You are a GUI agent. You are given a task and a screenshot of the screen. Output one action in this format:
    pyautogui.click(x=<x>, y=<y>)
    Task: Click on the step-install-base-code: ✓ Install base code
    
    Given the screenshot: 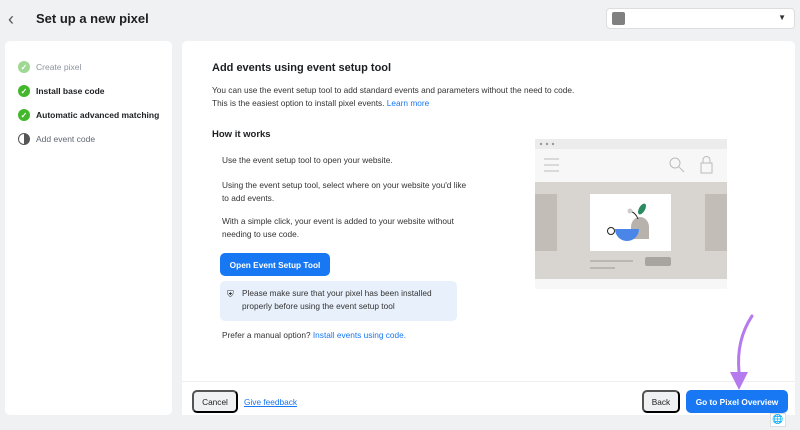 What is the action you would take?
    pyautogui.click(x=61, y=91)
    